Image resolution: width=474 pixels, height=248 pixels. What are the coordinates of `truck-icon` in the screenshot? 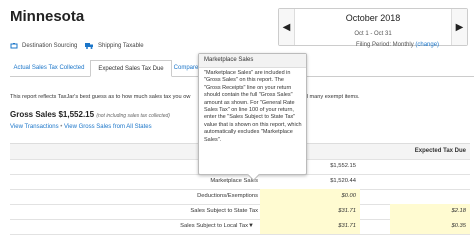 It's located at (89, 46).